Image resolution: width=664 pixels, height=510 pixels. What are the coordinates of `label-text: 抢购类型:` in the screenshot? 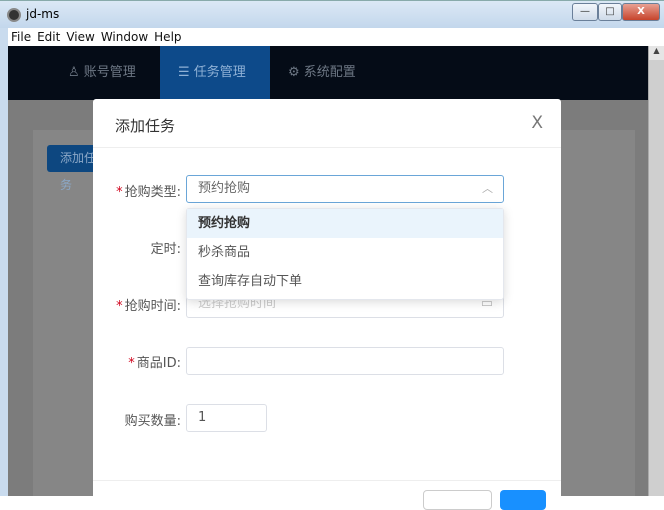 It's located at (152, 192).